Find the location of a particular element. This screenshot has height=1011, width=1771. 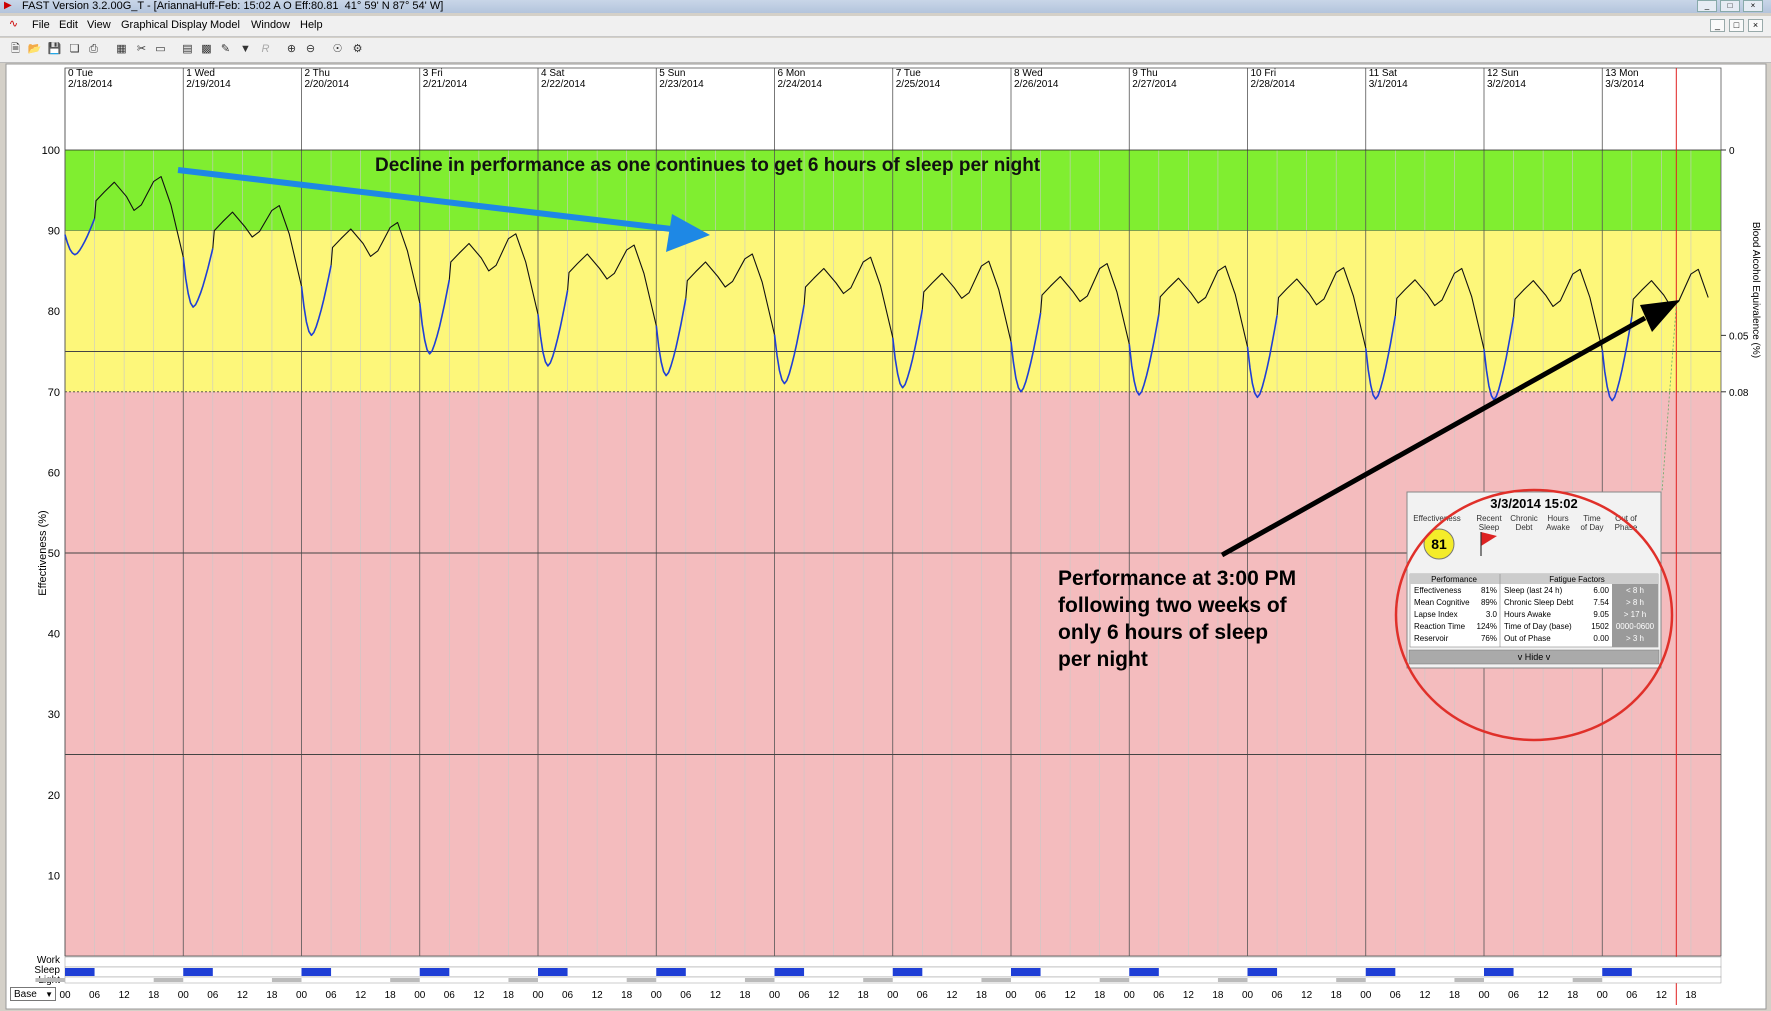

day-label: 11 Sat is located at coordinates (1383, 73).